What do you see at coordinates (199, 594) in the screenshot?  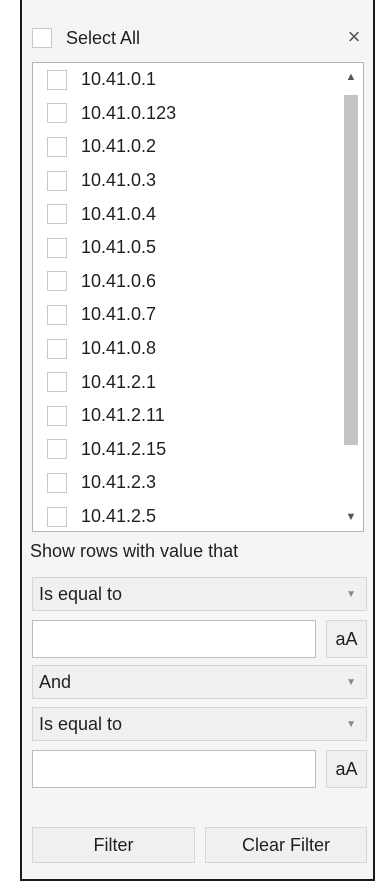 I see `operator-1-dropdown: Is equal to ▼` at bounding box center [199, 594].